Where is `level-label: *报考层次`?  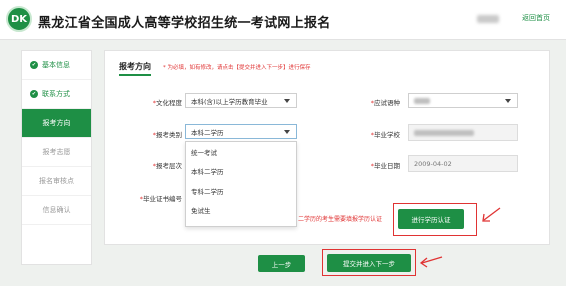
level-label: *报考层次 is located at coordinates (167, 166).